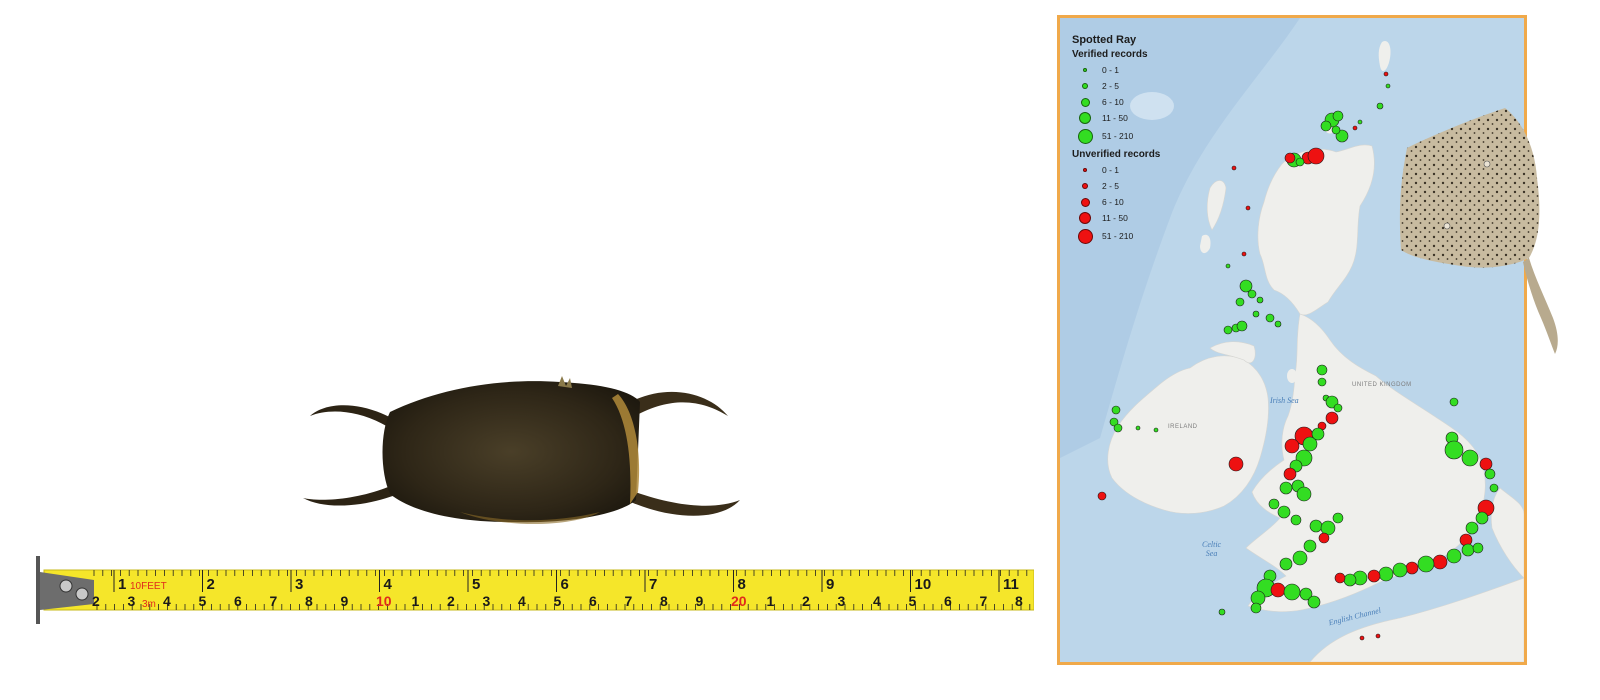  Describe the element at coordinates (476, 584) in the screenshot. I see `tape-feet-label: 5` at that location.